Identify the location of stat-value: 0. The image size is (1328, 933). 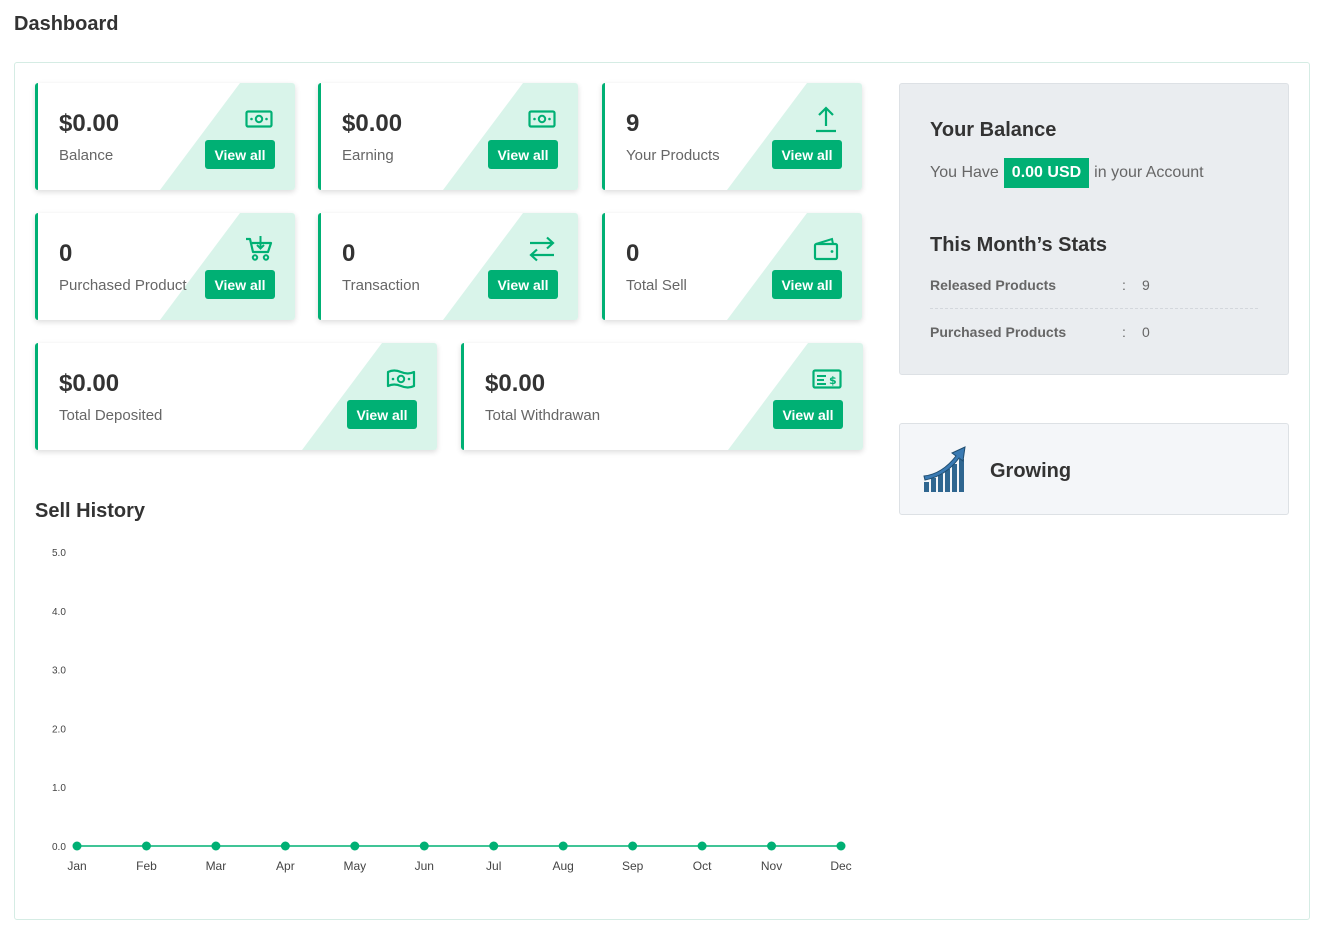
(1146, 332).